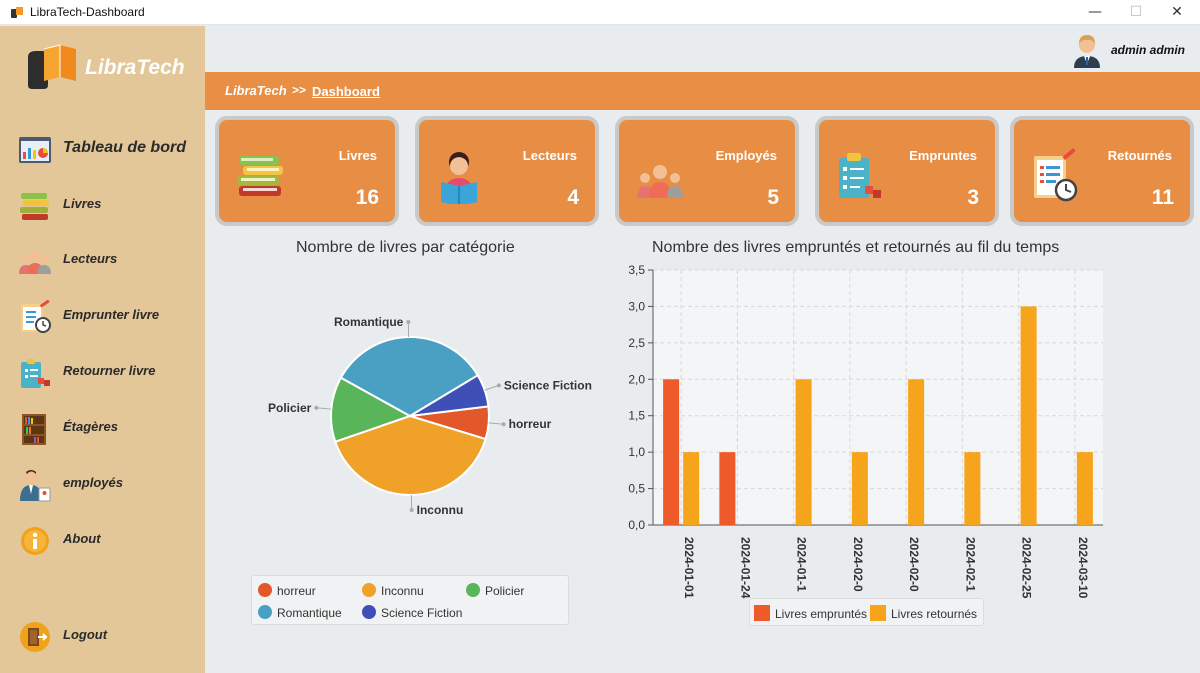 This screenshot has width=1200, height=673. I want to click on y-tick-label: 1,0, so click(636, 452).